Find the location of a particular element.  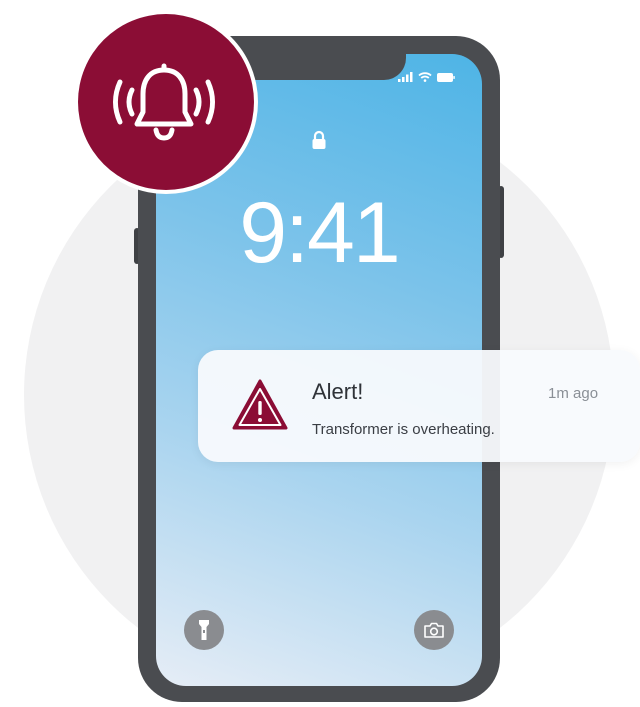

battery-icon is located at coordinates (446, 77).